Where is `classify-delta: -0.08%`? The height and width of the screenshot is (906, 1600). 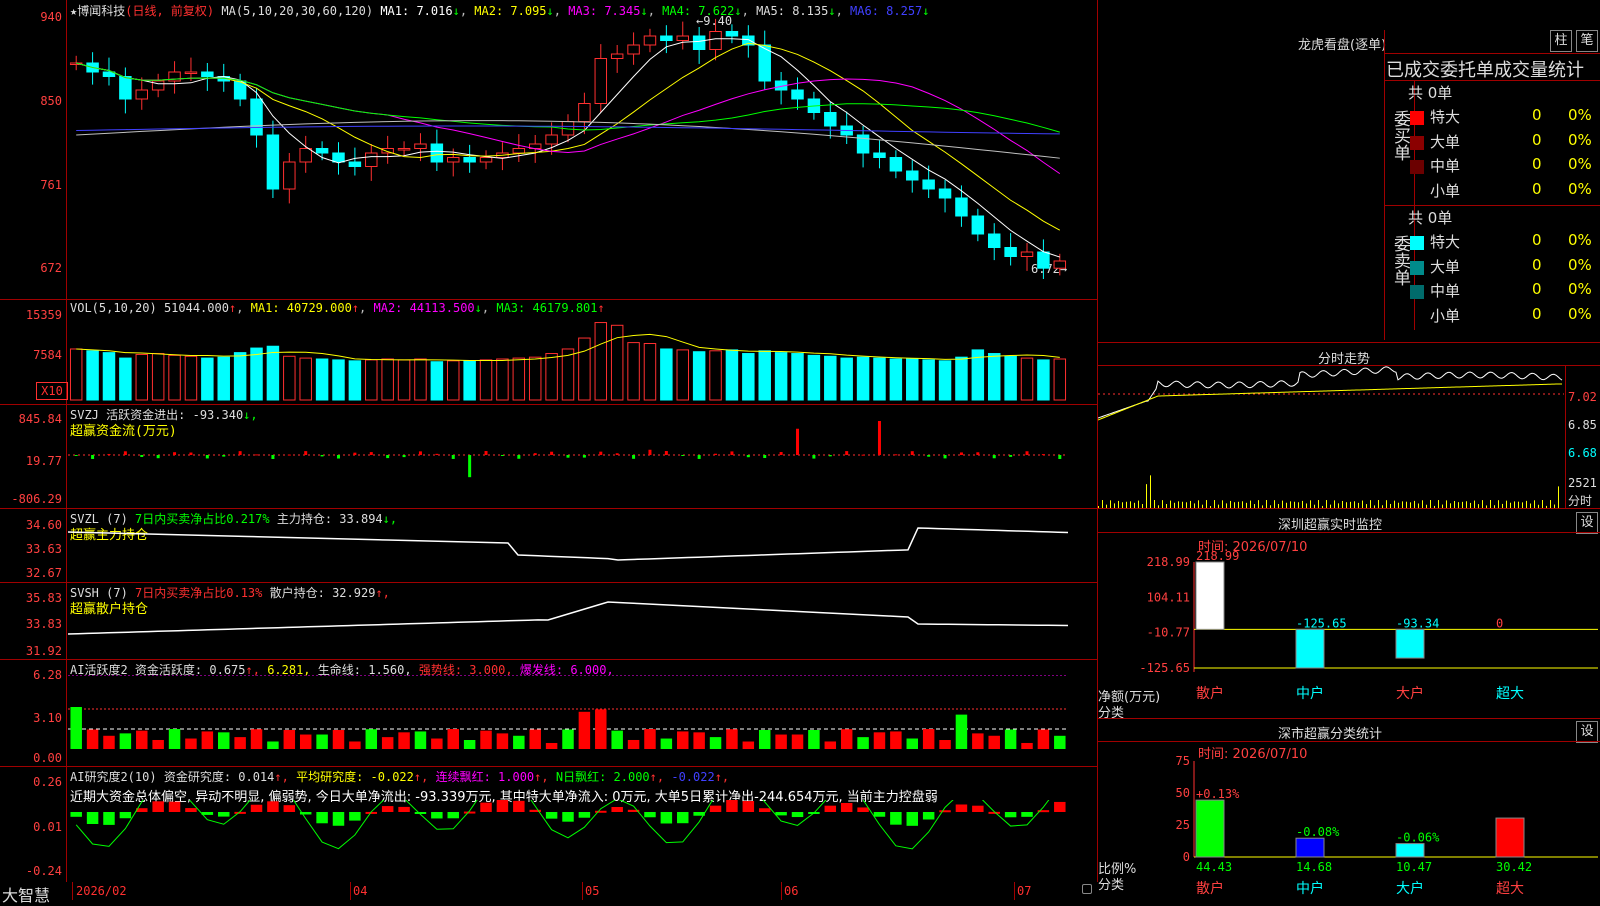 classify-delta: -0.08% is located at coordinates (1318, 832).